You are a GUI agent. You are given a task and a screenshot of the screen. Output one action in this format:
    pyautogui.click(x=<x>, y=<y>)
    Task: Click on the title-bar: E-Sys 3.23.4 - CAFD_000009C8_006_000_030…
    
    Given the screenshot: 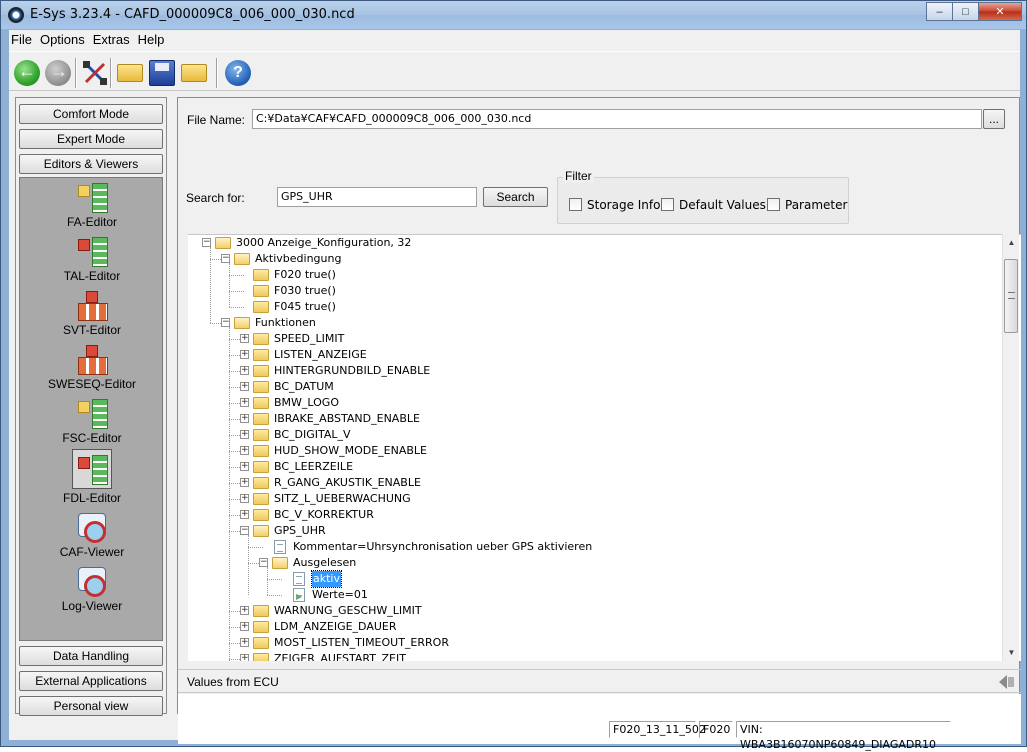 What is the action you would take?
    pyautogui.click(x=513, y=15)
    